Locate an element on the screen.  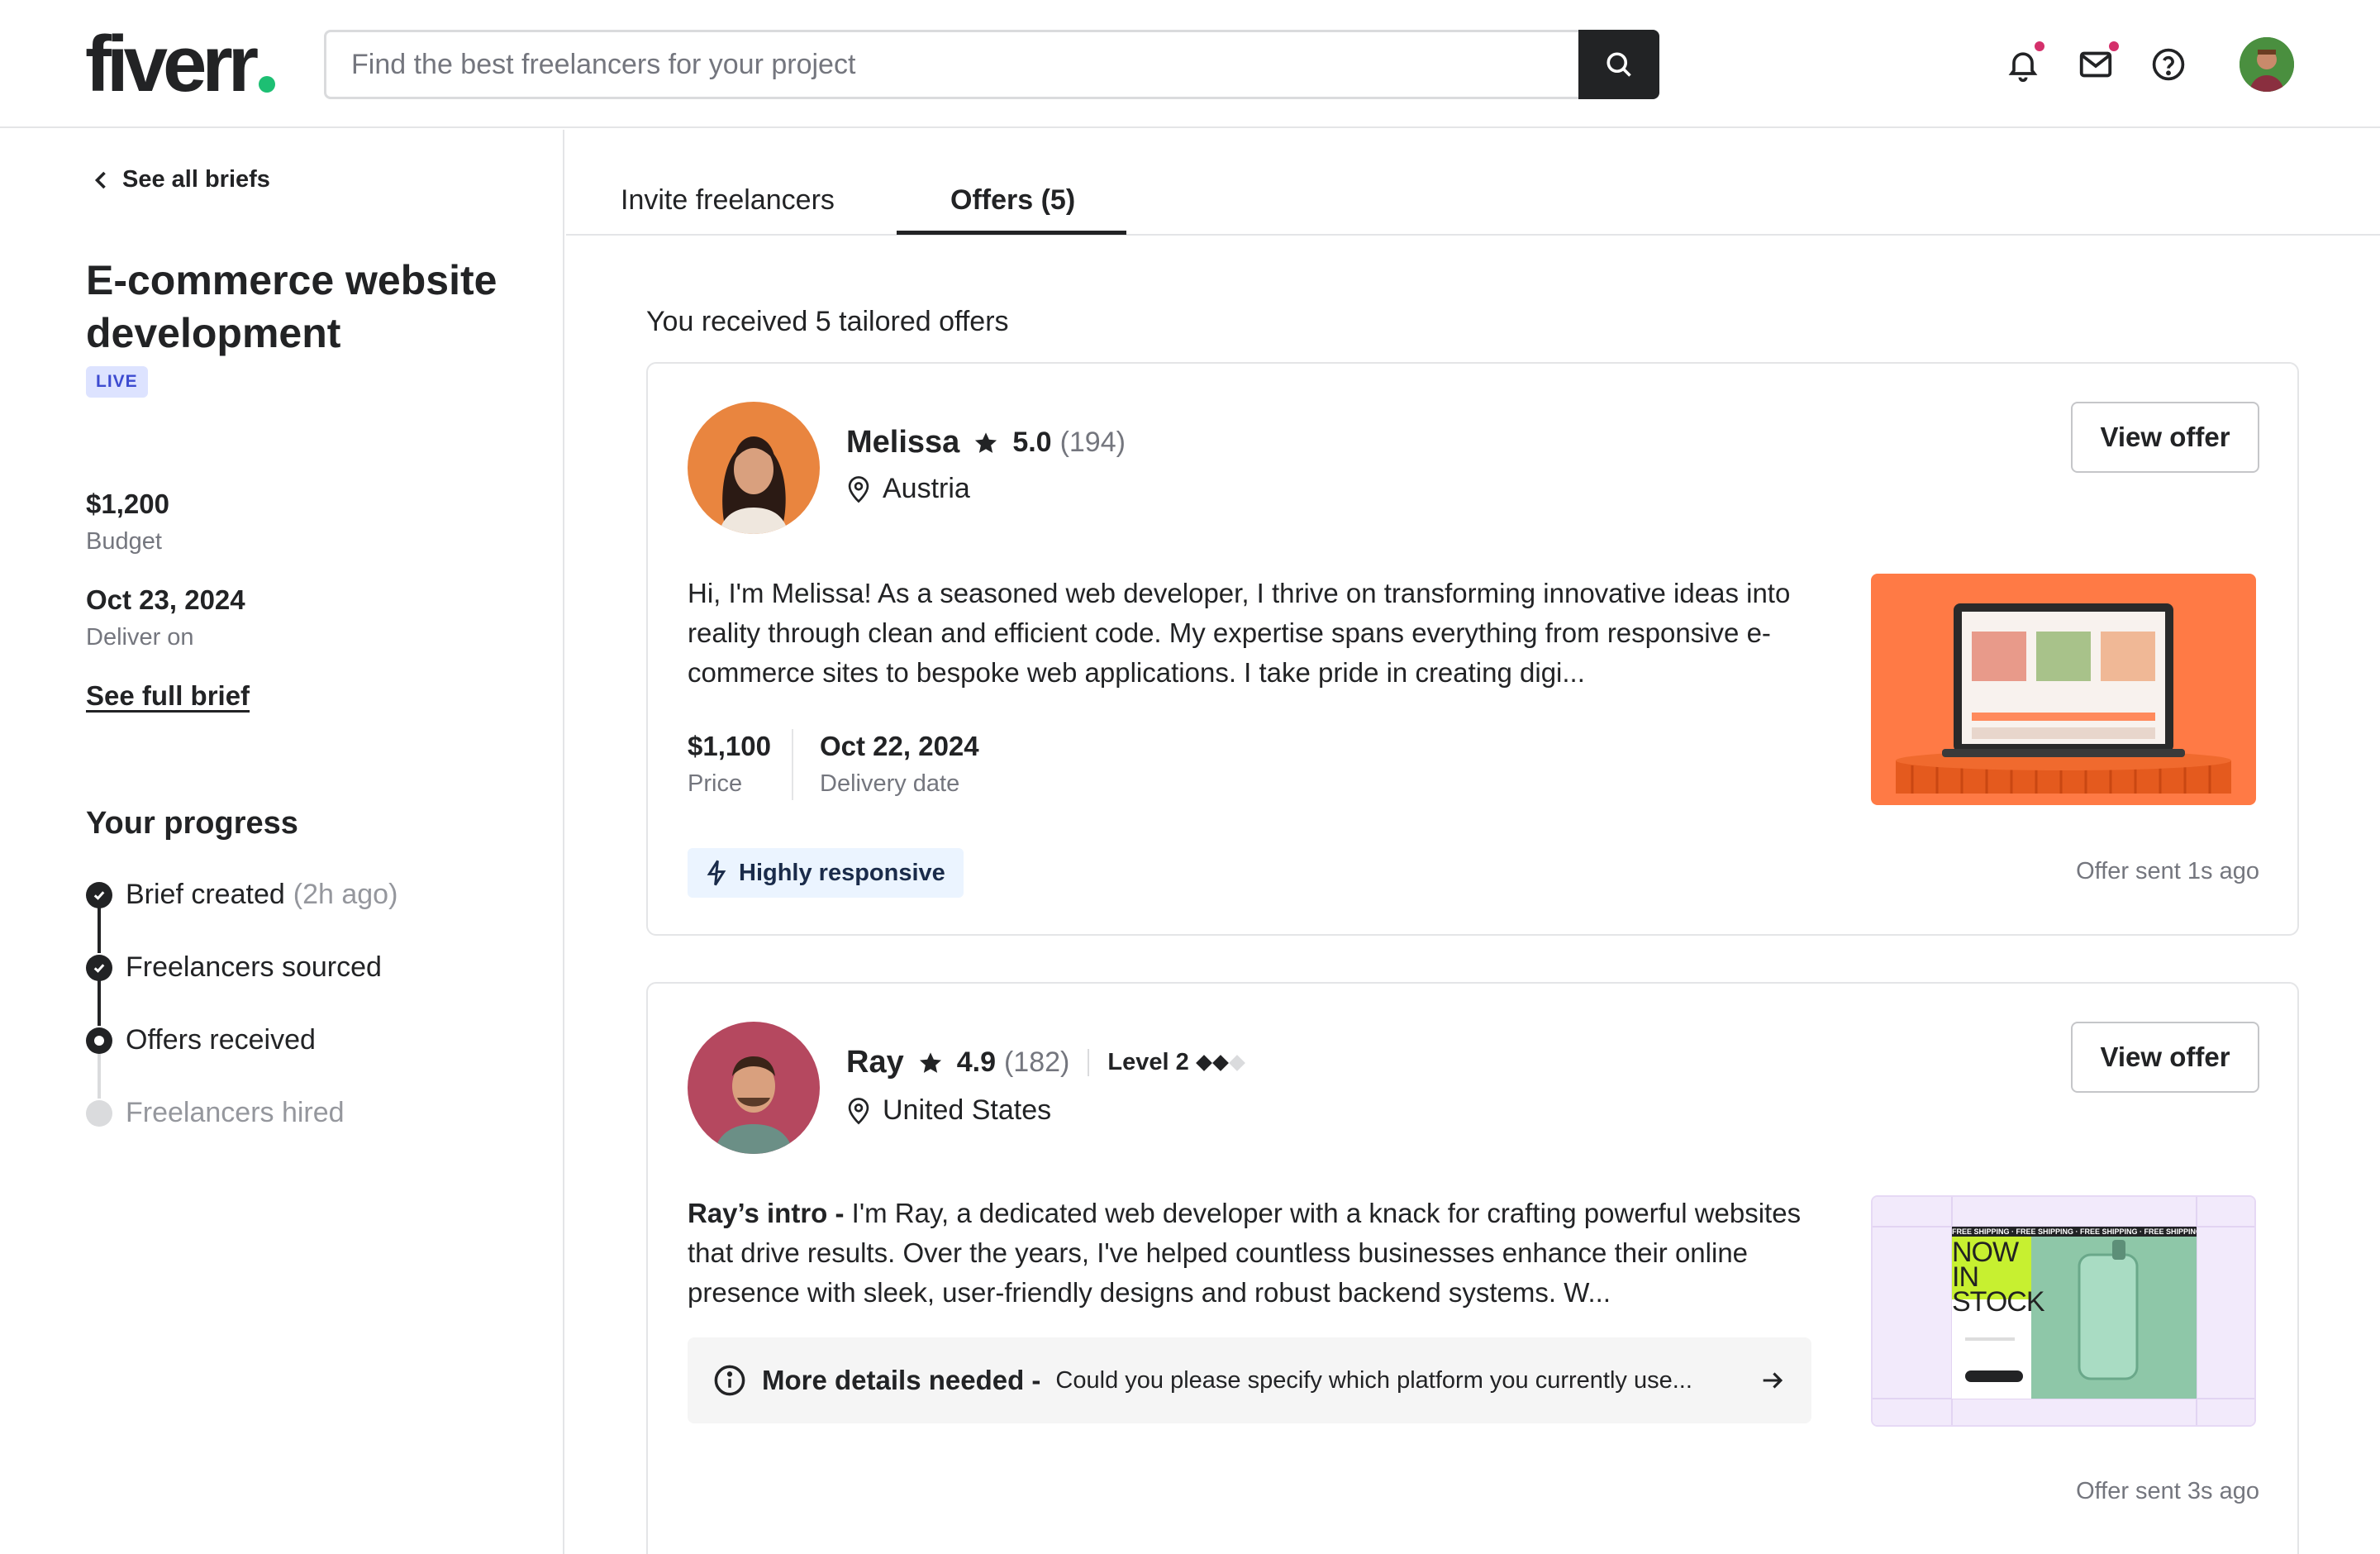
review-count: (182) is located at coordinates (1036, 1062).